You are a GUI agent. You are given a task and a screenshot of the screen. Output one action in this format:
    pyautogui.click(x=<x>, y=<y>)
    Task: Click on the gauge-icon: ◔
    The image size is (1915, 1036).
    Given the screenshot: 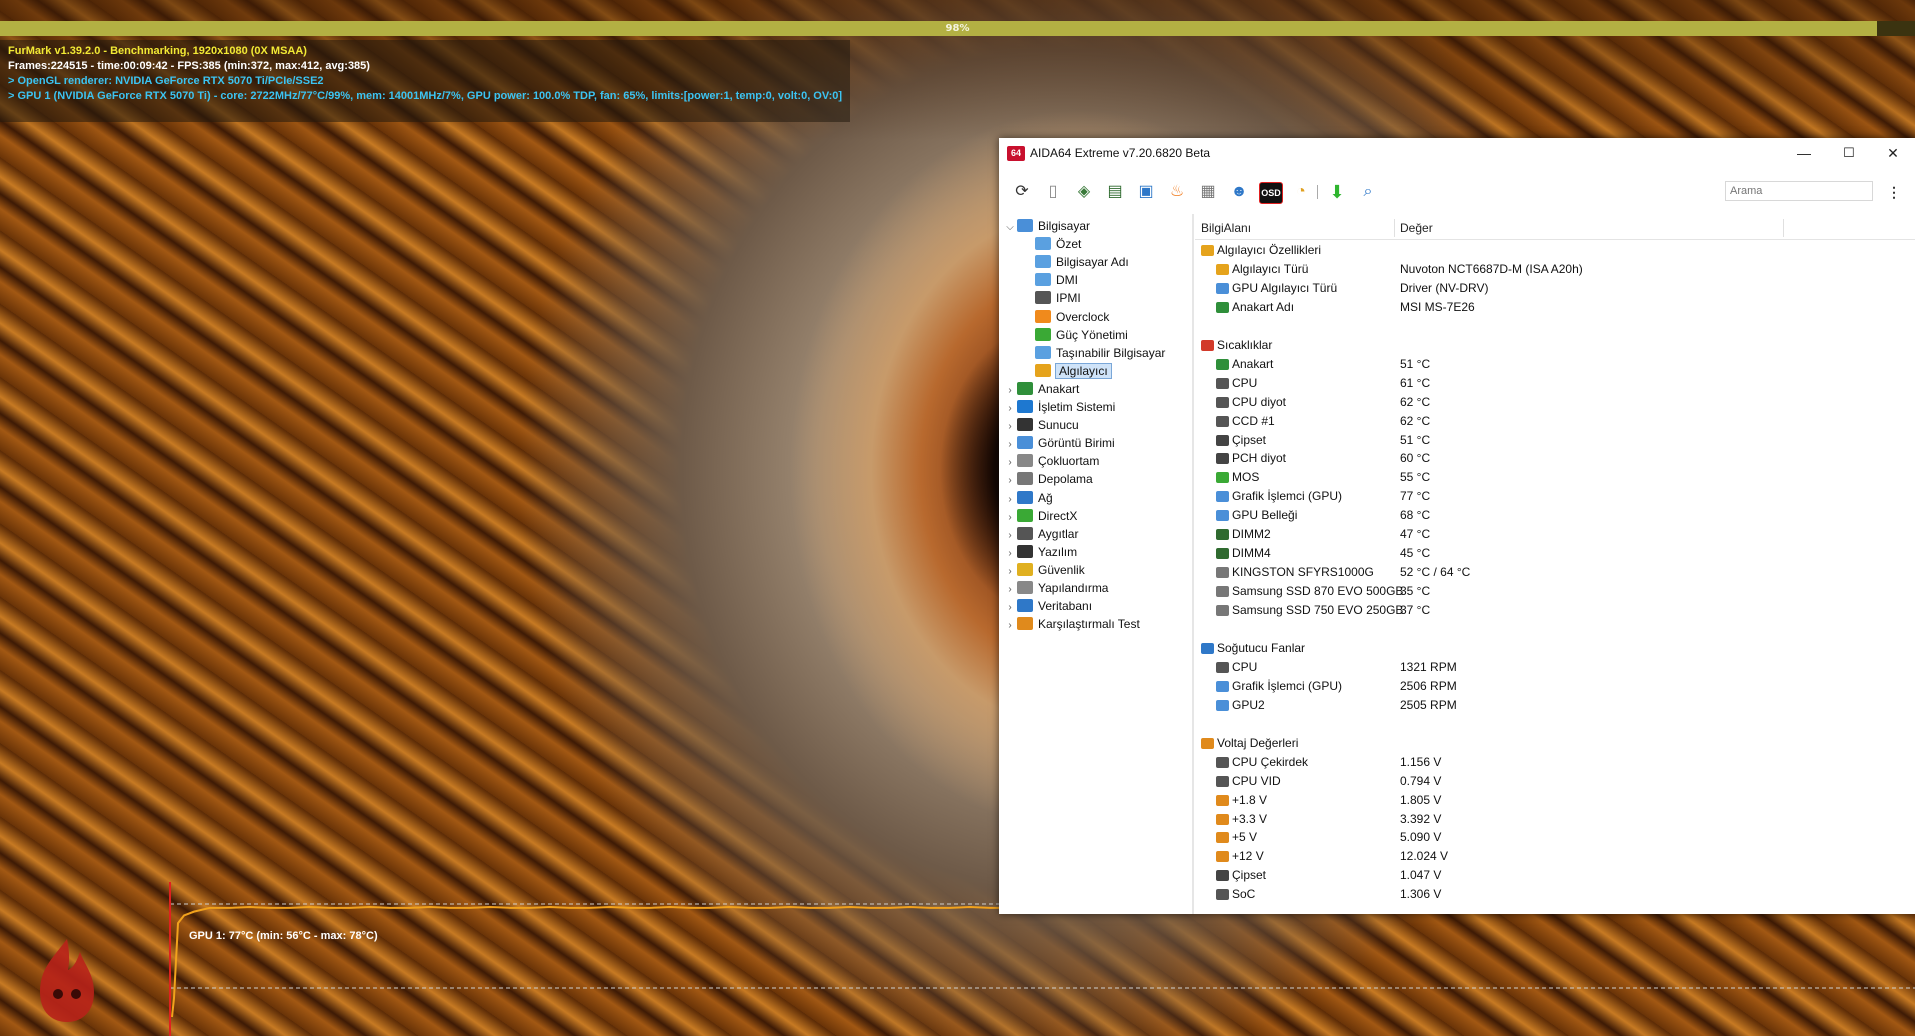 What is the action you would take?
    pyautogui.click(x=1301, y=192)
    